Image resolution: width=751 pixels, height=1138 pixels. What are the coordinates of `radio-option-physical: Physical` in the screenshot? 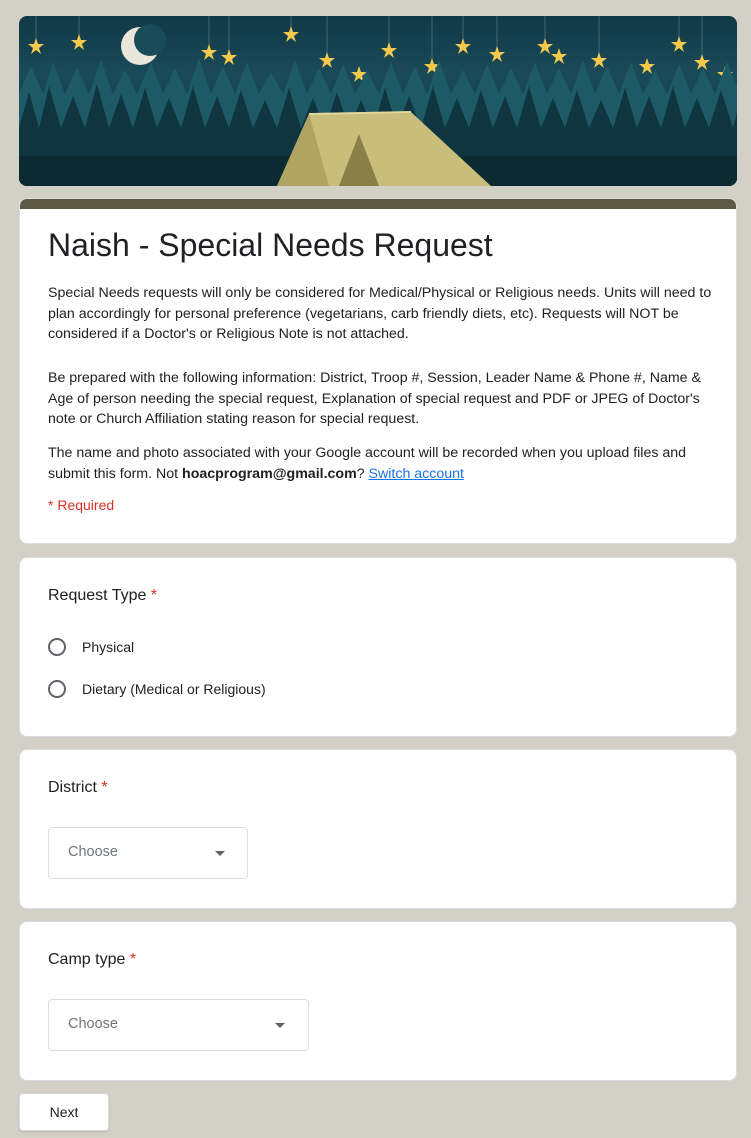 It's located at (91, 647).